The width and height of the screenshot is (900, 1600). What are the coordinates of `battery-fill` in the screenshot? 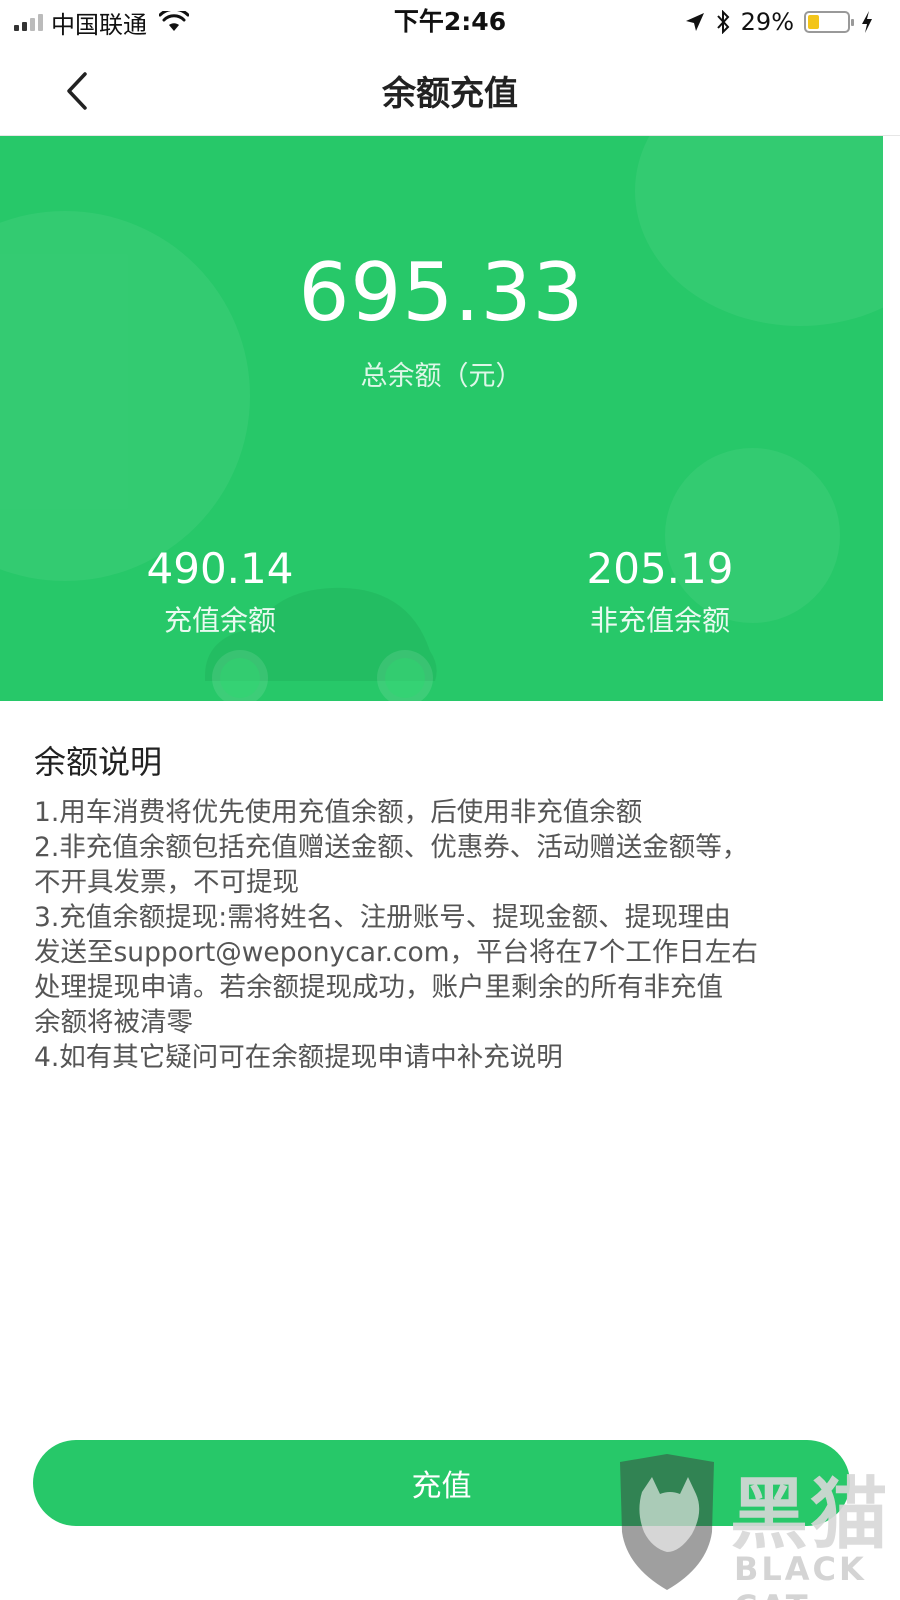 It's located at (813, 22).